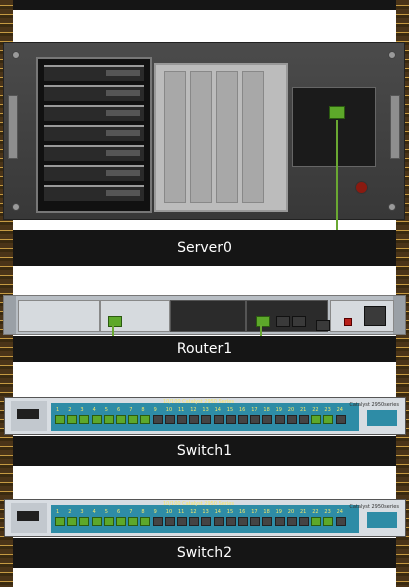 Image resolution: width=409 pixels, height=587 pixels. I want to click on port-number-label: 8, so click(143, 410).